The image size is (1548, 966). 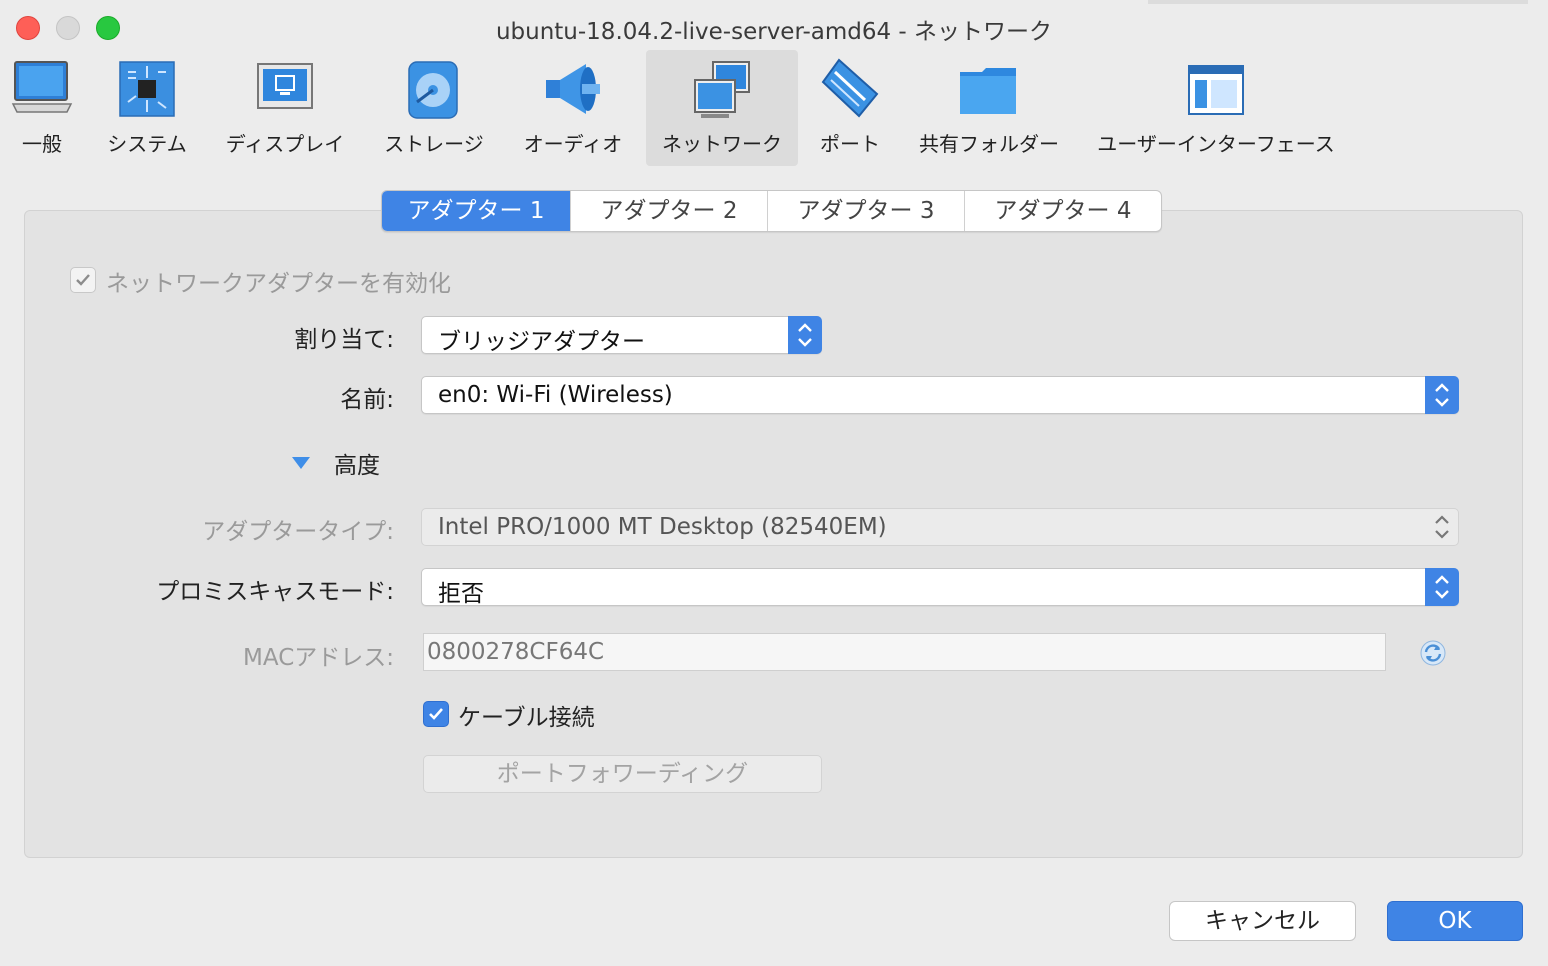 What do you see at coordinates (1216, 144) in the screenshot?
I see `toolbar-label: ユーザーインターフェース` at bounding box center [1216, 144].